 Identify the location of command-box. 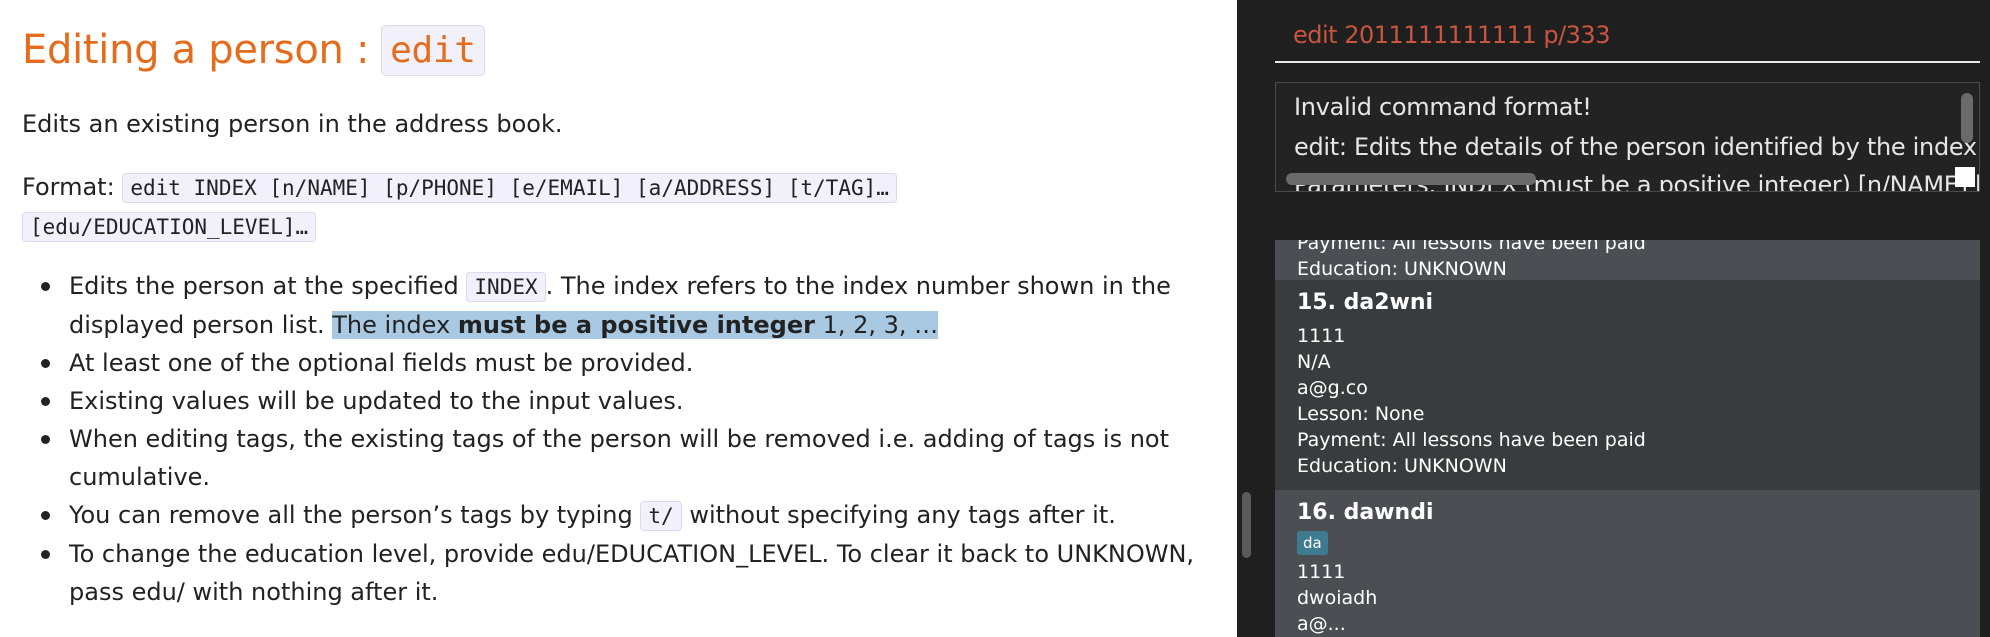
(1627, 35).